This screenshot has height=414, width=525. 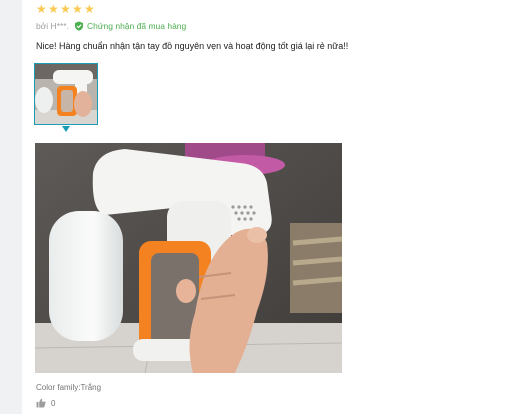 I want to click on like-button: 0, so click(x=45, y=403).